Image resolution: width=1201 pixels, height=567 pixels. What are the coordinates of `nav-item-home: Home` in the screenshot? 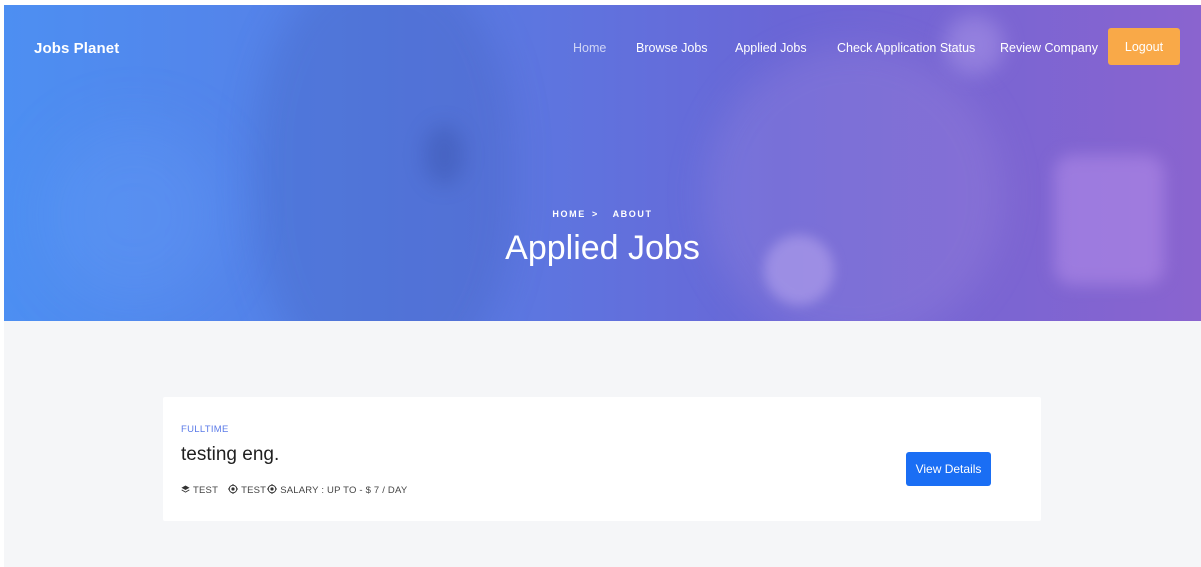 It's located at (589, 48).